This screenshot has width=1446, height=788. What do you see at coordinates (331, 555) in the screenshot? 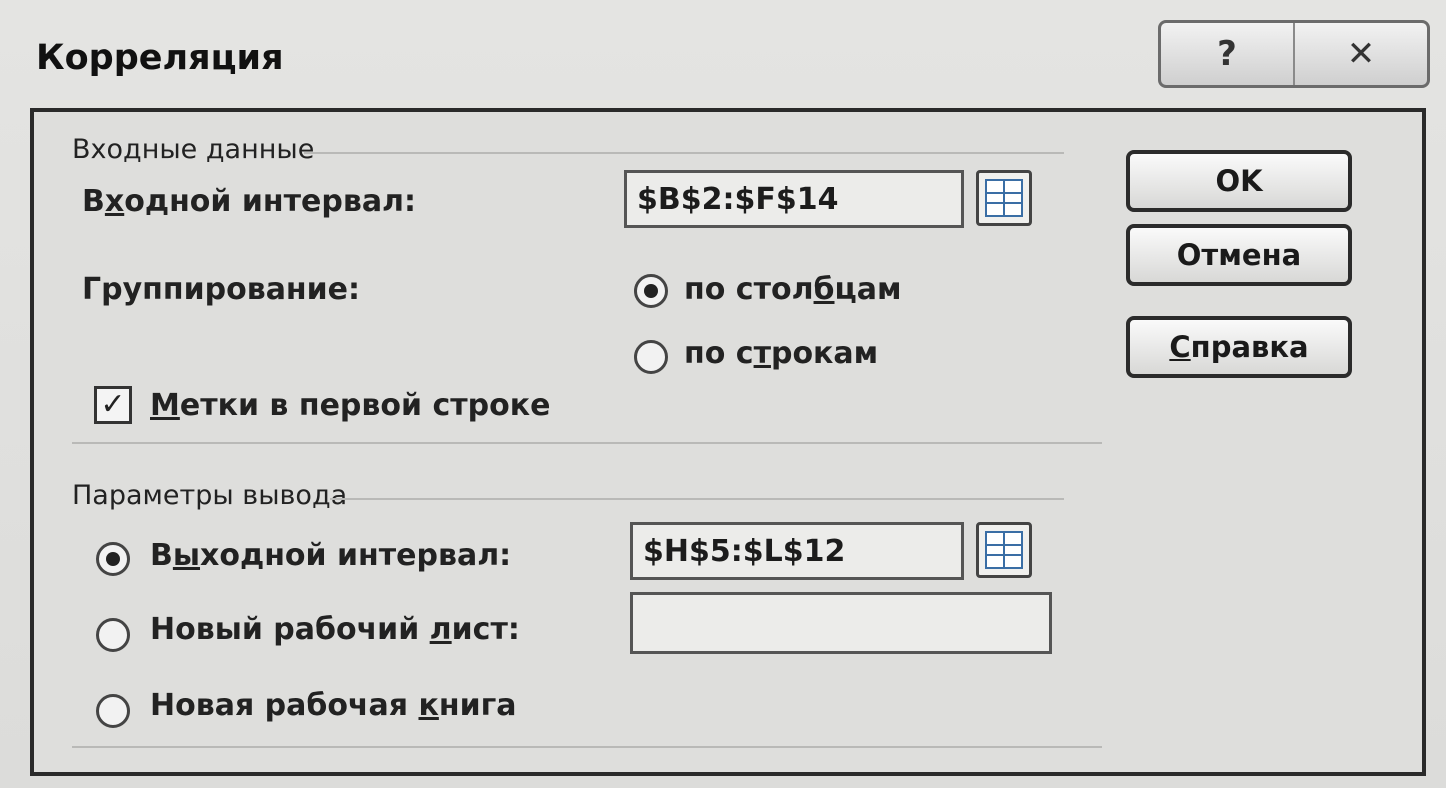
I see `output-range-label: Выходной интервал:` at bounding box center [331, 555].